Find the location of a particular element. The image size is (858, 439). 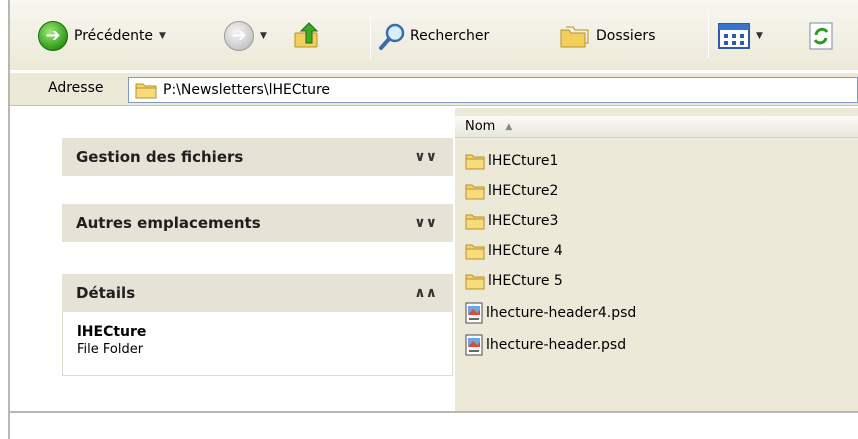

details-body: lHECture File Folder is located at coordinates (257, 344).